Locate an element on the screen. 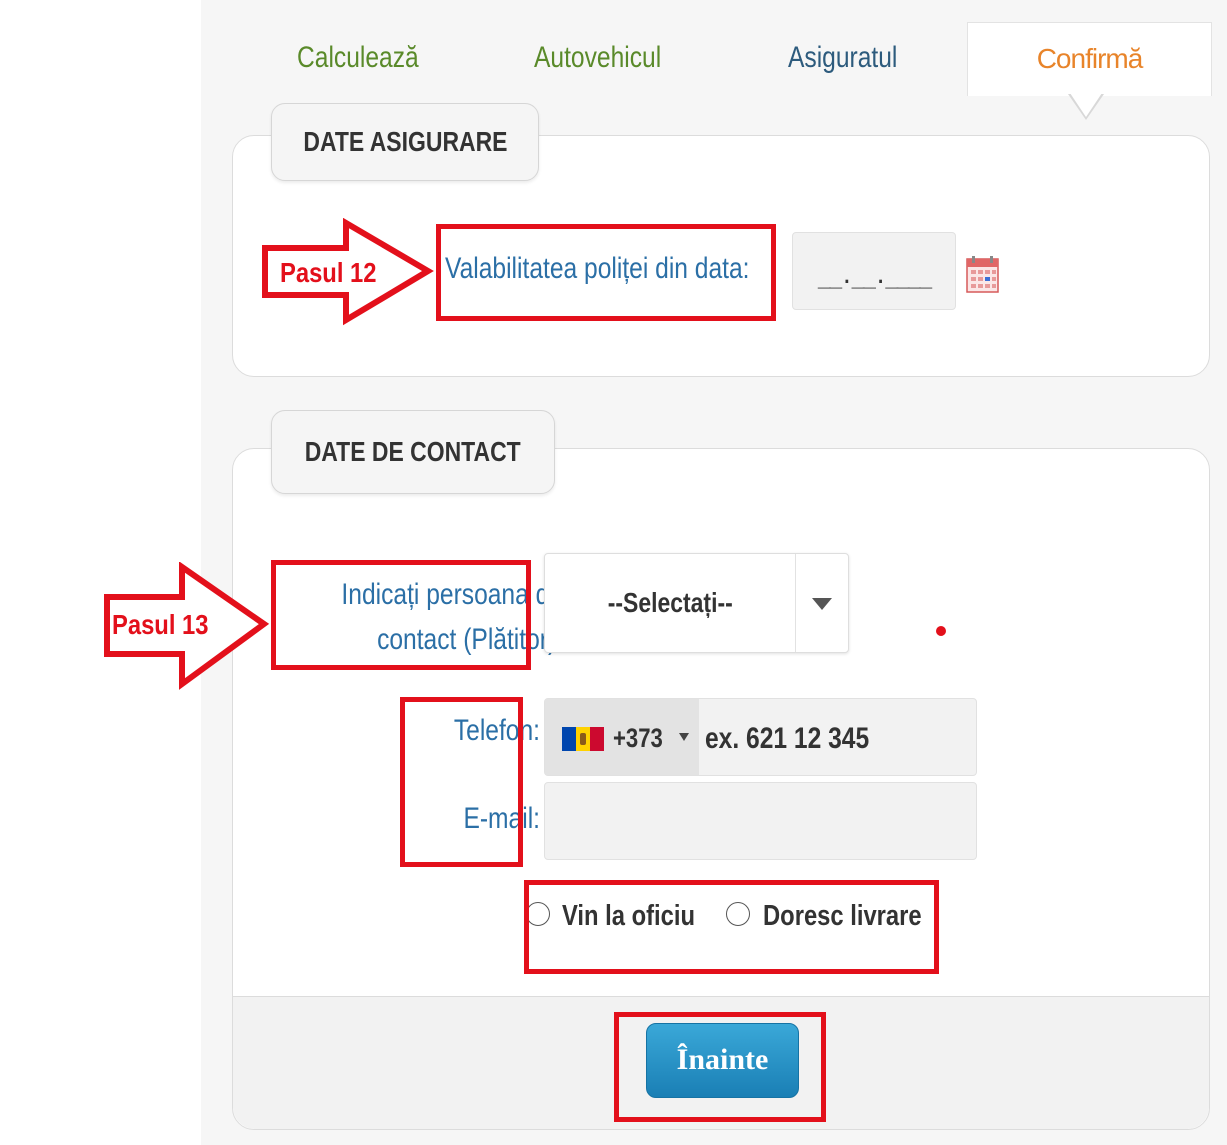 This screenshot has height=1145, width=1227. insurance-data-heading: DATE ASIGURARE is located at coordinates (405, 142).